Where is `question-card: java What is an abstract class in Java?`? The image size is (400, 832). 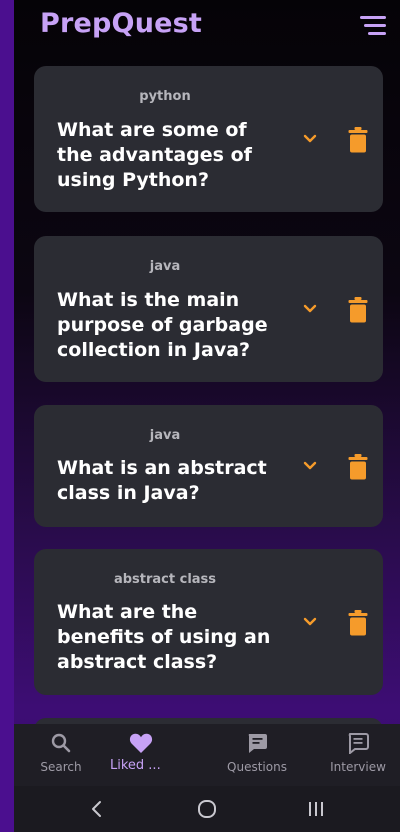
question-card: java What is an abstract class in Java? is located at coordinates (208, 466).